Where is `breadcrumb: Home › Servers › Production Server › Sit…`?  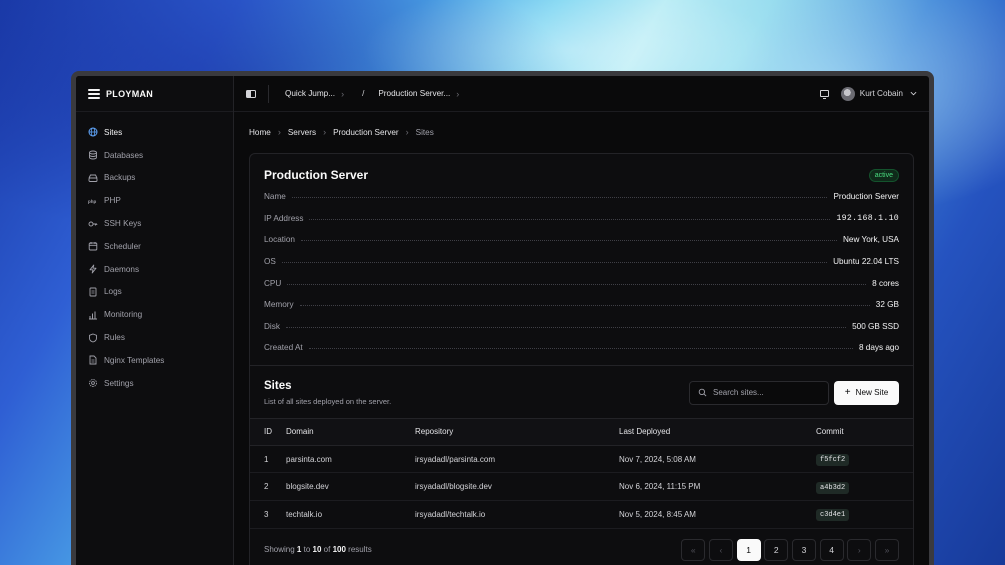
breadcrumb: Home › Servers › Production Server › Sit… is located at coordinates (581, 132).